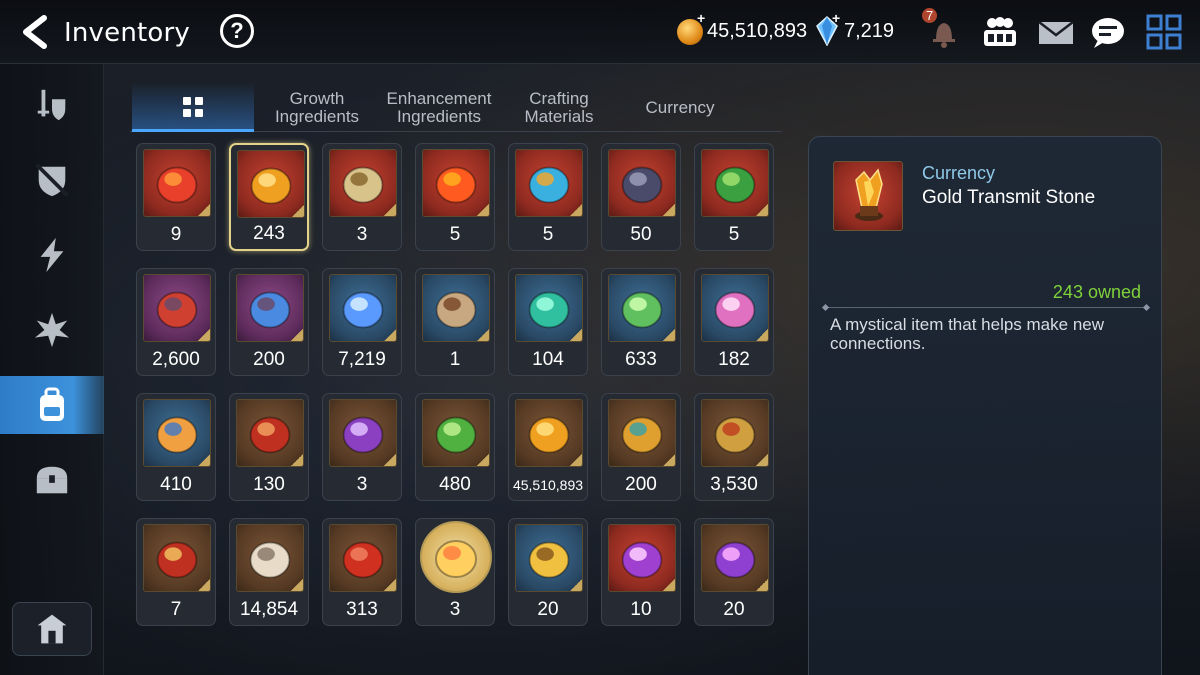 The image size is (1200, 675). What do you see at coordinates (176, 197) in the screenshot?
I see `inventory-item: 9` at bounding box center [176, 197].